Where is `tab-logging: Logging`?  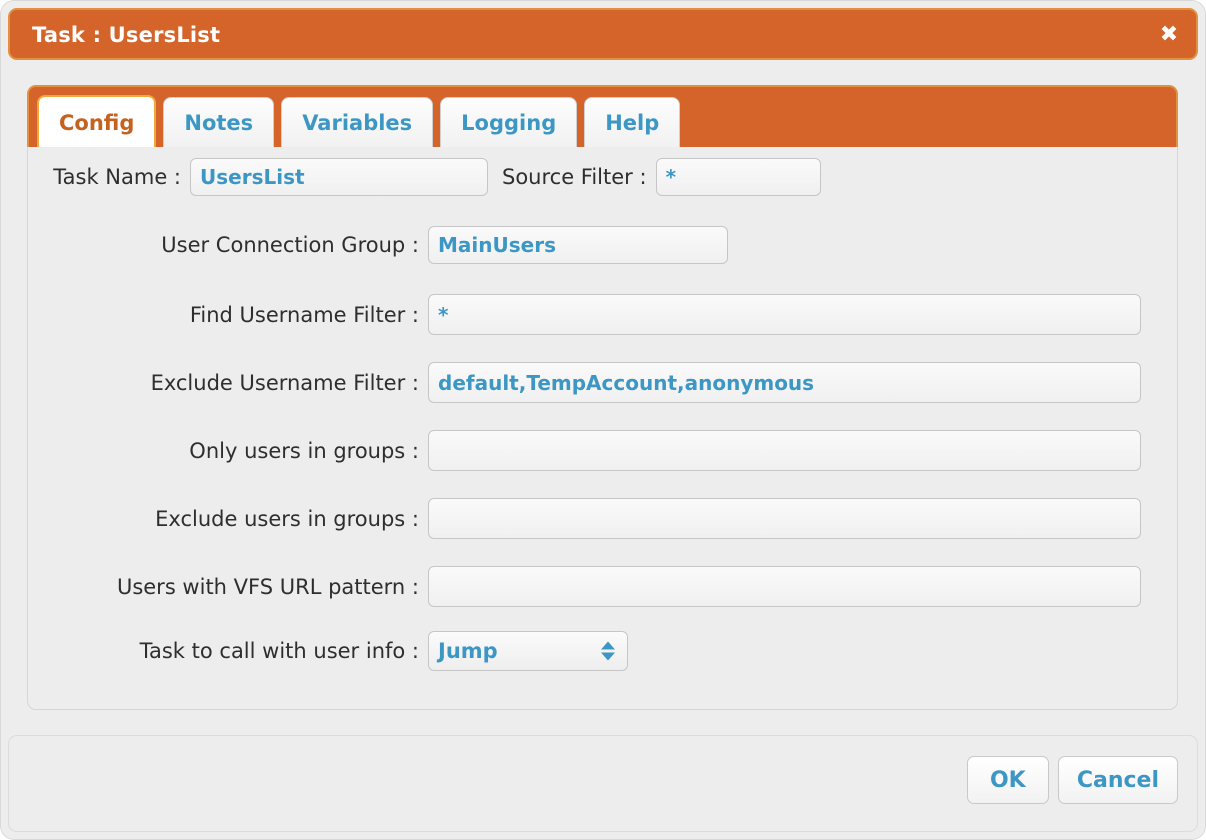
tab-logging: Logging is located at coordinates (509, 123).